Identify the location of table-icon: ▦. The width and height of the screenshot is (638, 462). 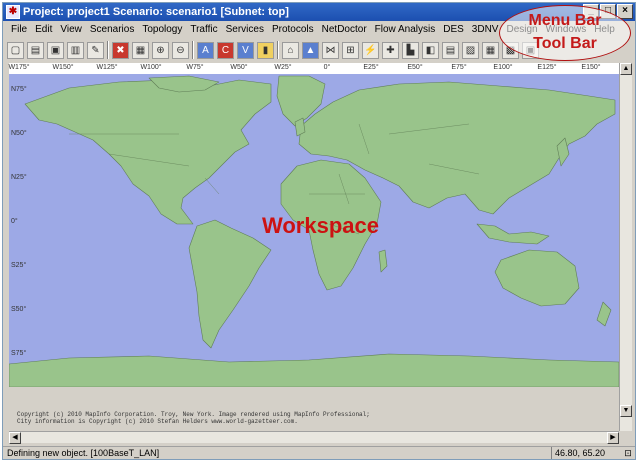
(490, 50).